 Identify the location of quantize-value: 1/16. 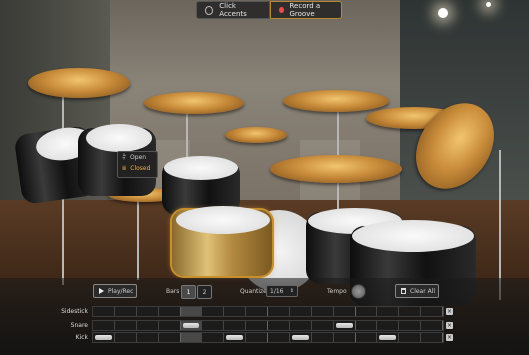
(277, 291).